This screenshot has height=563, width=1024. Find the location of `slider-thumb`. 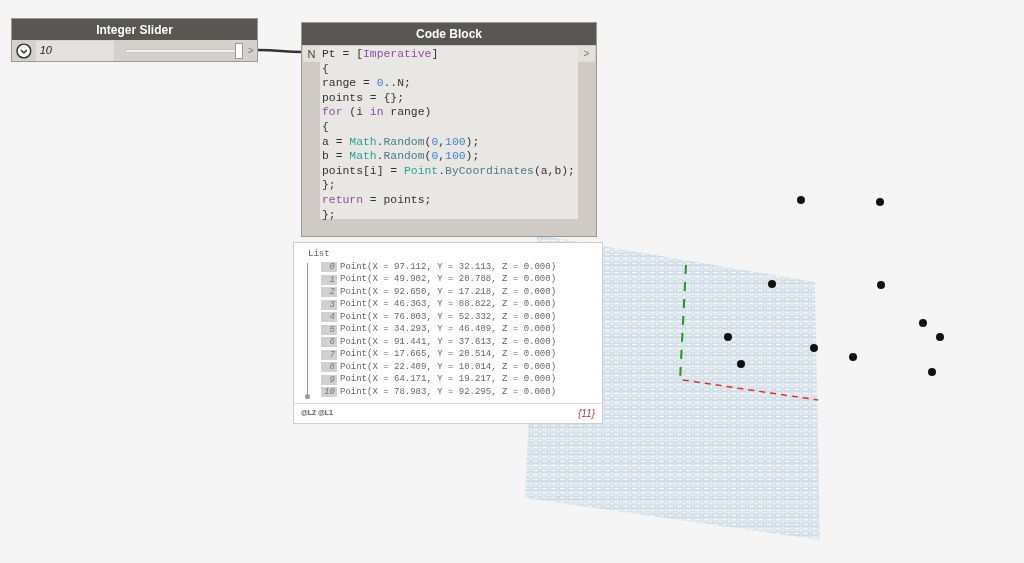

slider-thumb is located at coordinates (238, 50).